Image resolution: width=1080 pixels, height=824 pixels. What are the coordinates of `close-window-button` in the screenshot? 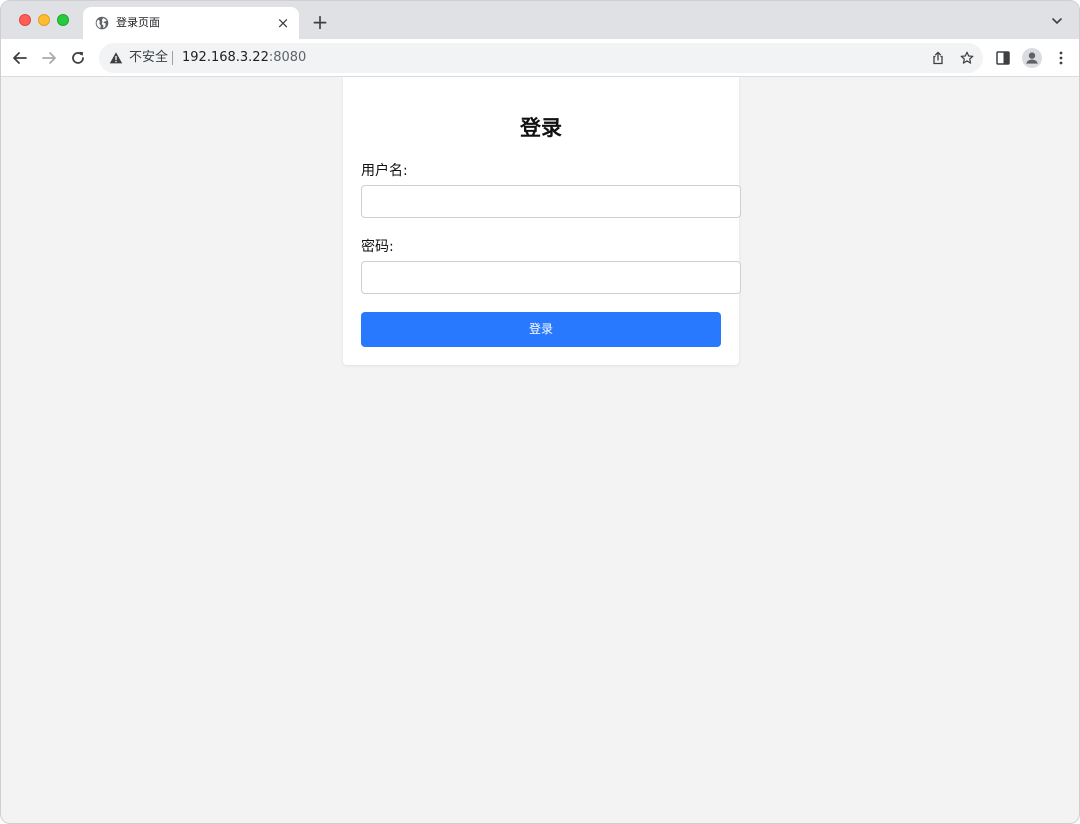 It's located at (25, 20).